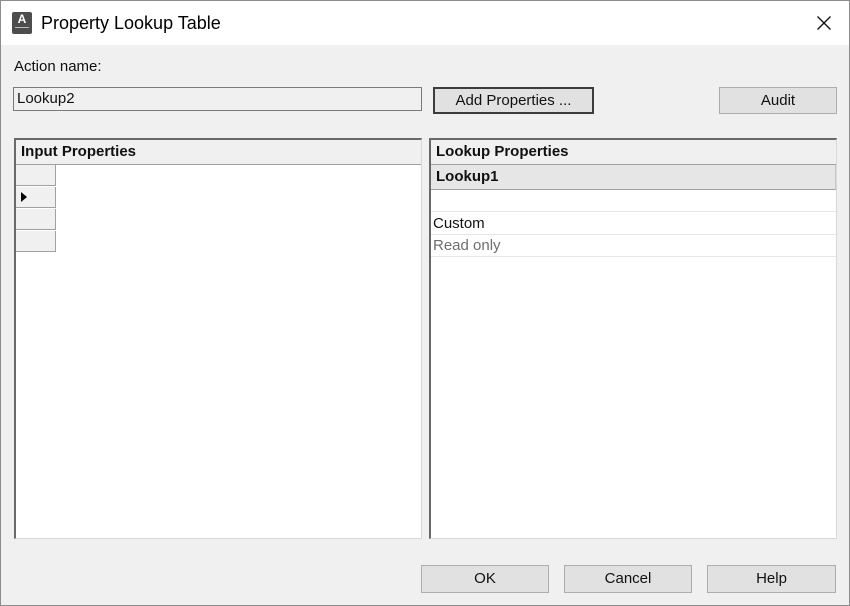 The width and height of the screenshot is (850, 606). Describe the element at coordinates (633, 152) in the screenshot. I see `lookup-properties-header: Lookup Properties` at that location.